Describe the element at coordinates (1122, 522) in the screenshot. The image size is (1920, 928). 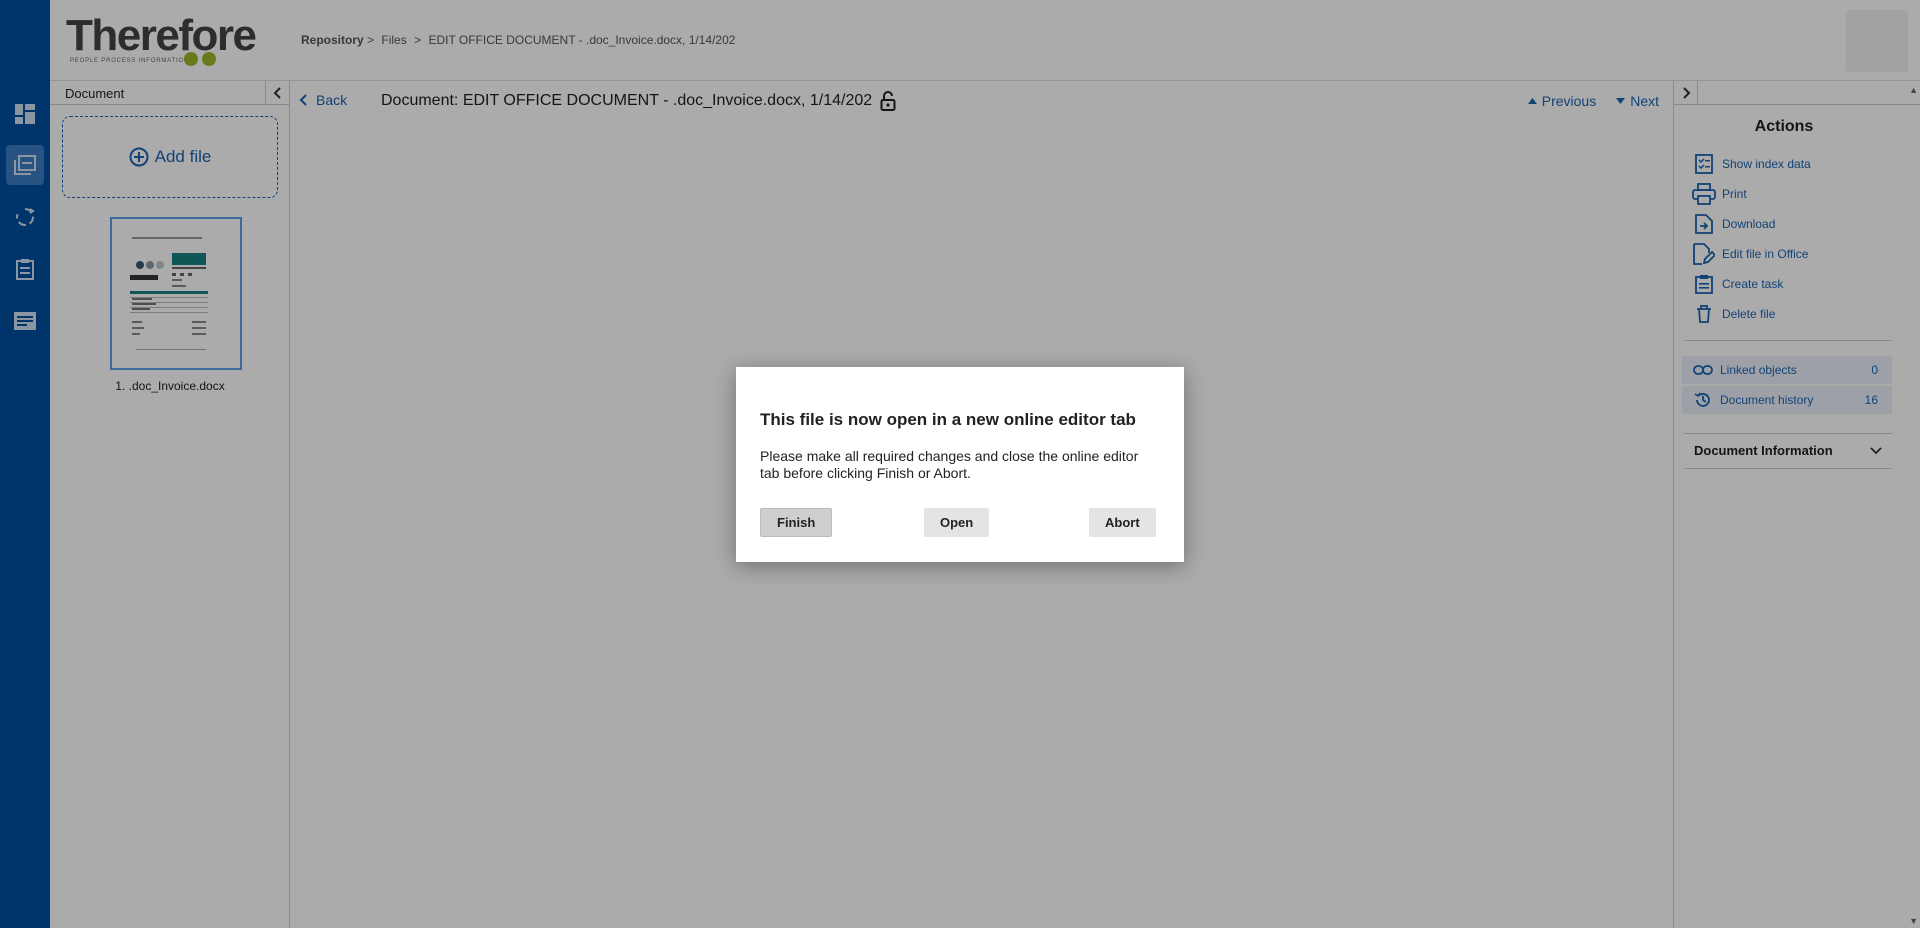
I see `abort-button: Abort` at that location.